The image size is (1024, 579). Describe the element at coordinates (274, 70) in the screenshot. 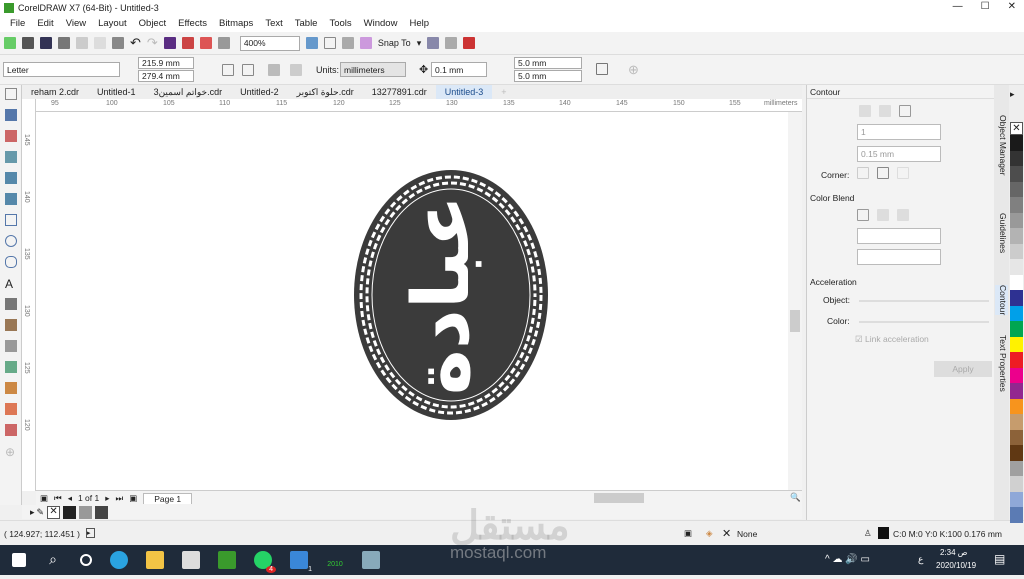

I see `all-pages-icon` at that location.